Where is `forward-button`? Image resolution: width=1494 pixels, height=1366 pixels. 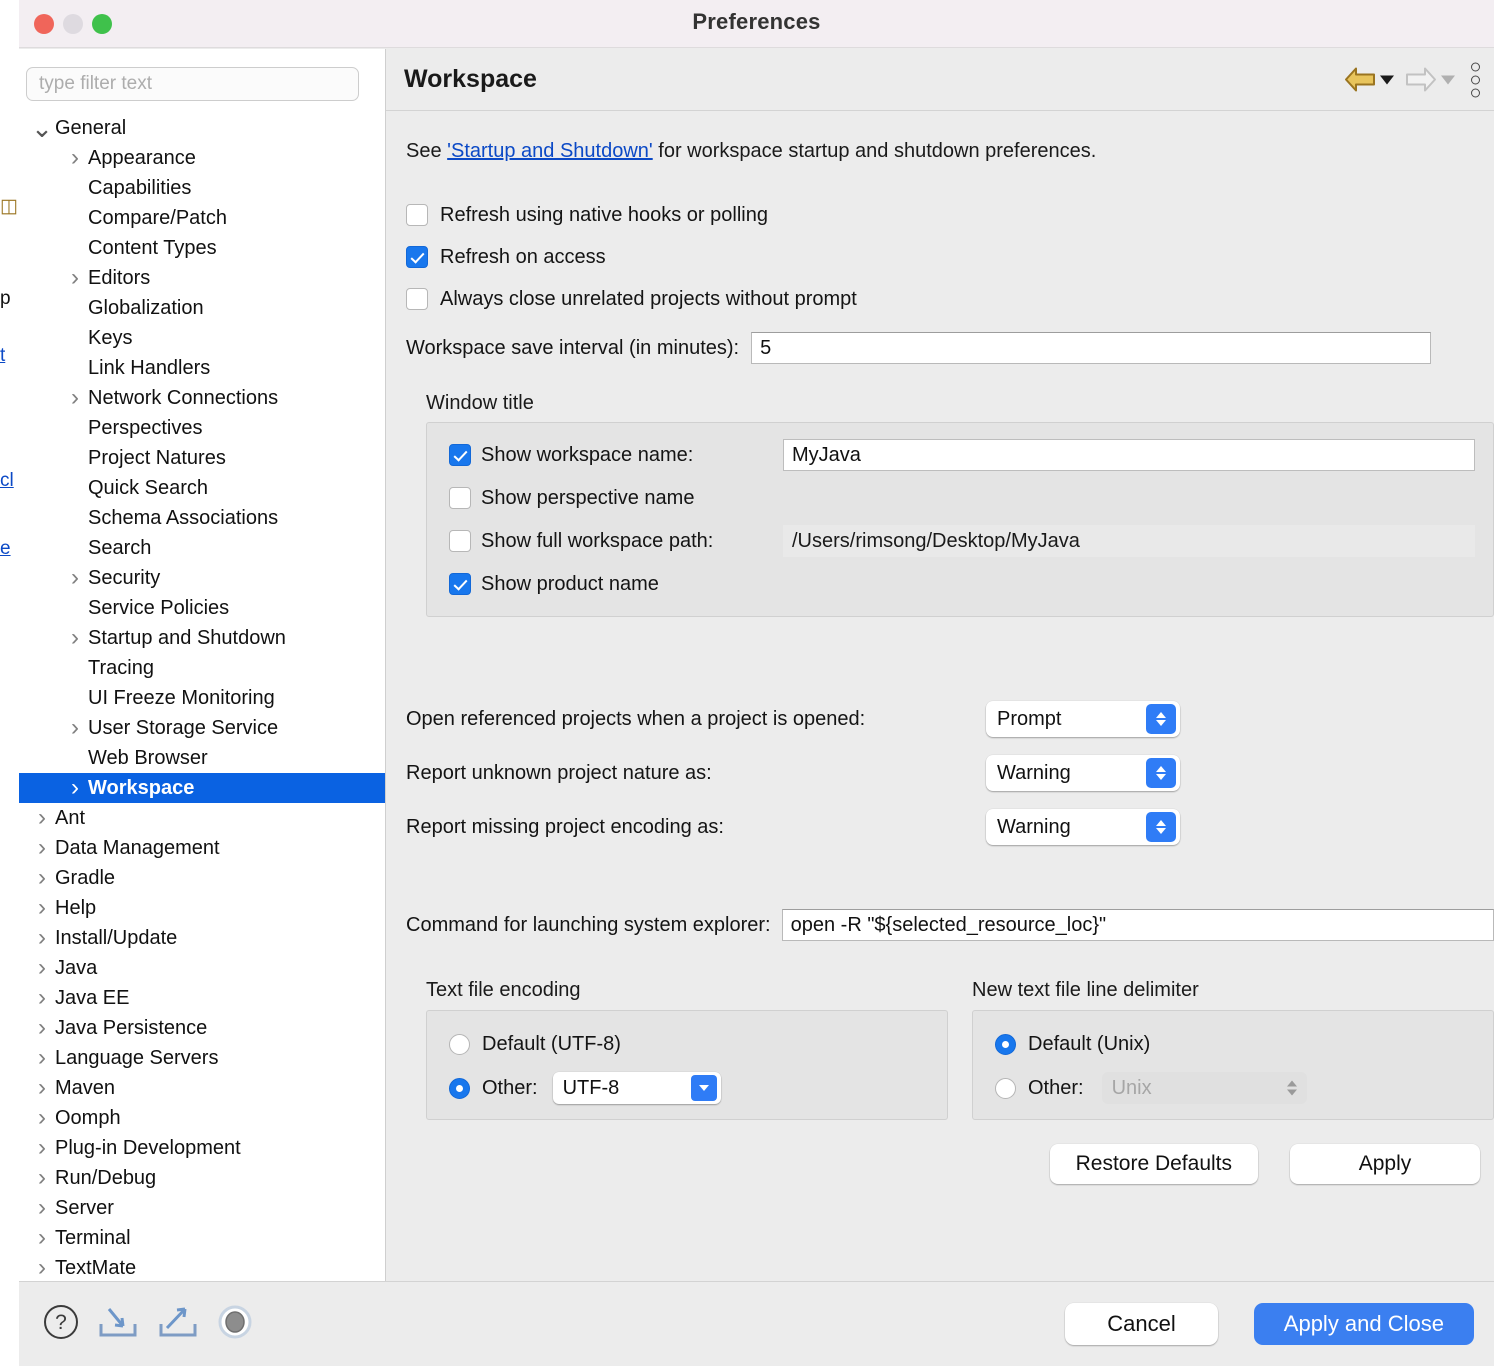
forward-button is located at coordinates (1429, 80).